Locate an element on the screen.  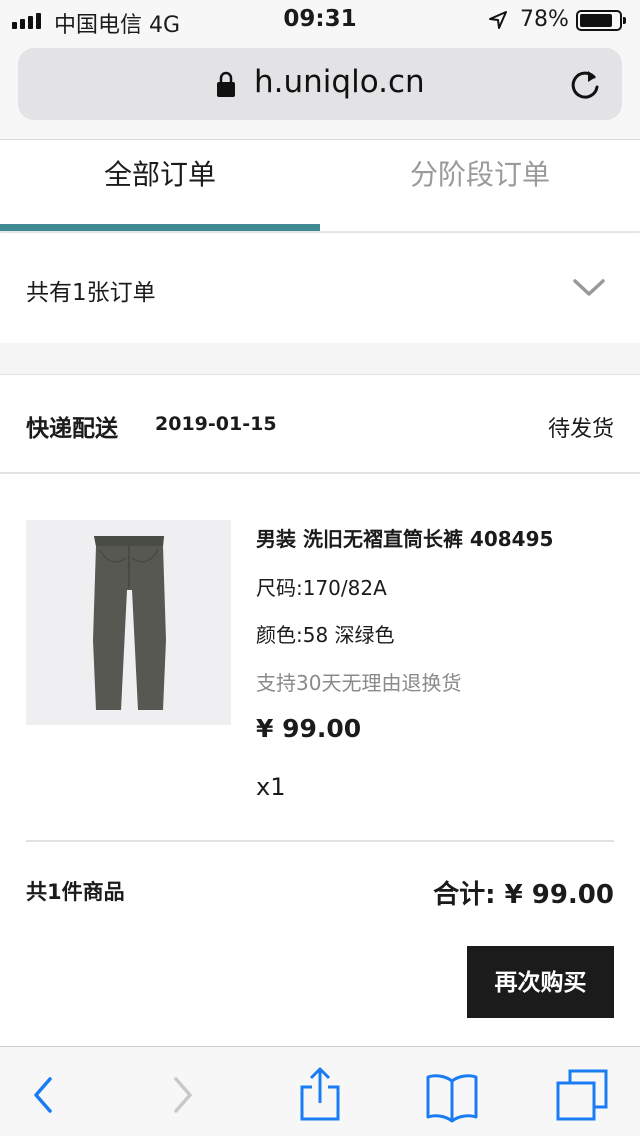
back-icon is located at coordinates (44, 1095).